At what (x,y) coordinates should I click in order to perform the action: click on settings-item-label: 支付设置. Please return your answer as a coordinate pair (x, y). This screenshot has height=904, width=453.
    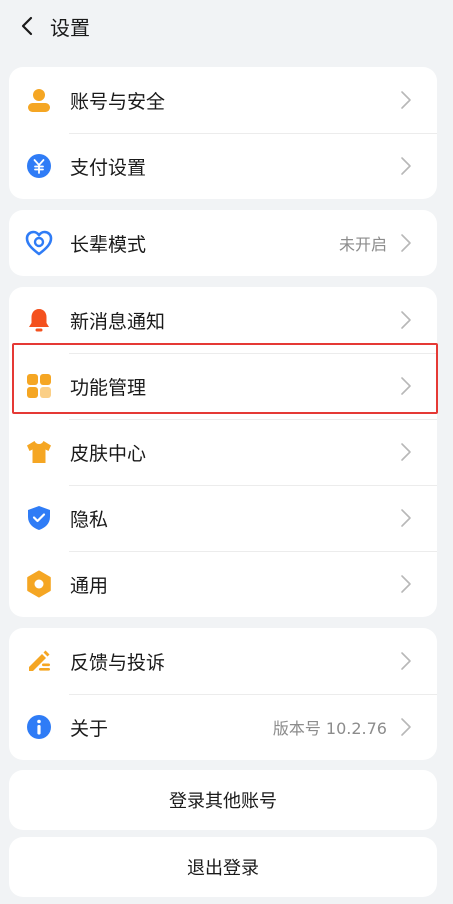
    Looking at the image, I should click on (108, 167).